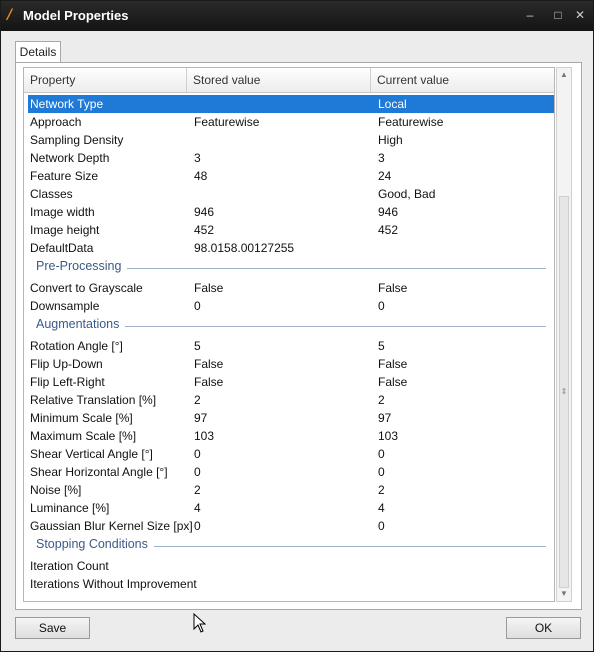  What do you see at coordinates (388, 212) in the screenshot?
I see `current-value: 946` at bounding box center [388, 212].